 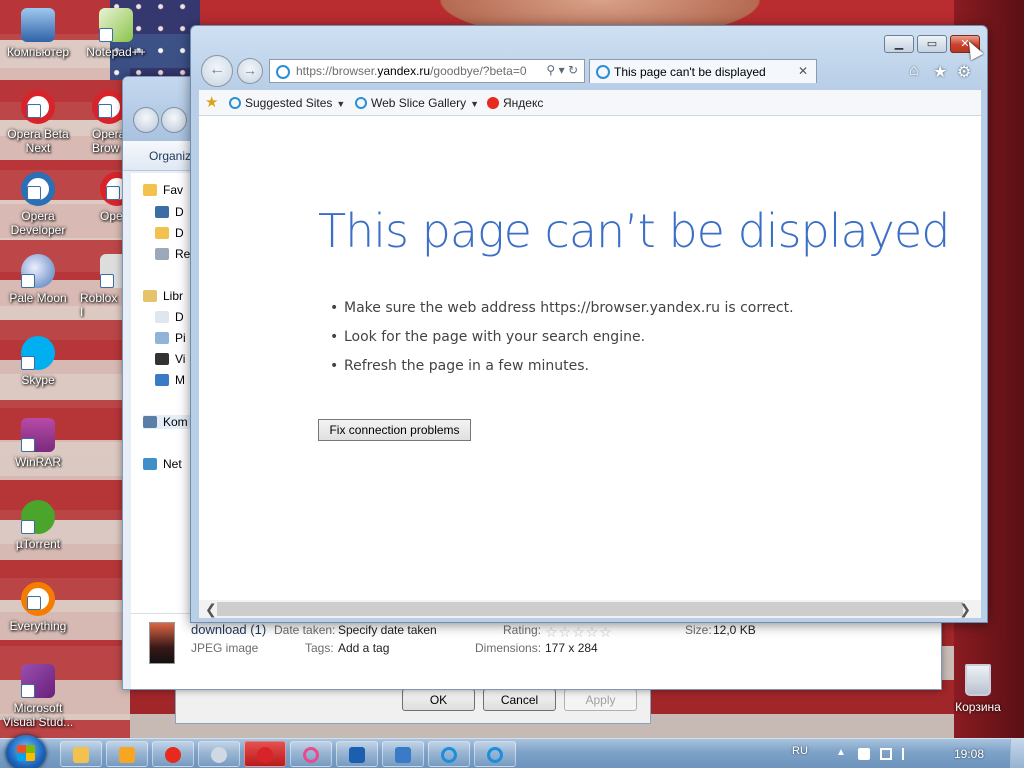 I want to click on remote-desktop-icon, so click(x=403, y=755).